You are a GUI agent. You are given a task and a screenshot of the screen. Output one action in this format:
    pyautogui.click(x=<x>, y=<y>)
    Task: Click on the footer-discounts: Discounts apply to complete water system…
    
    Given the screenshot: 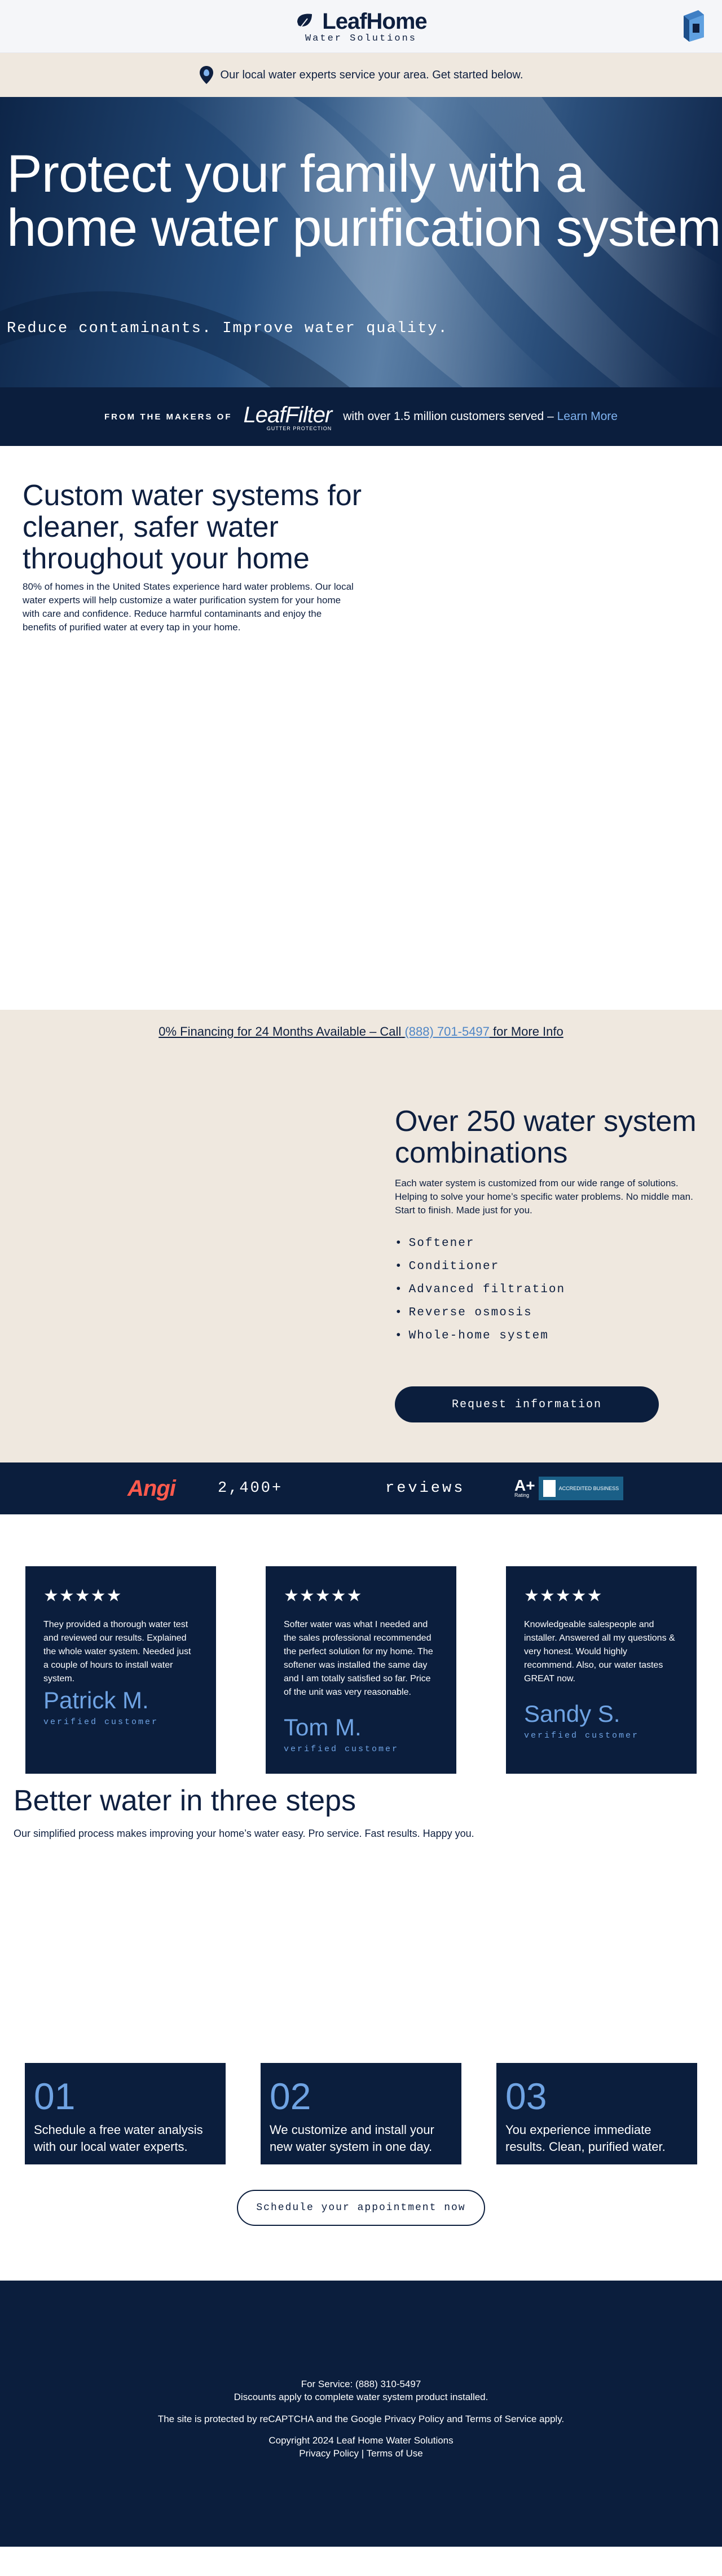 What is the action you would take?
    pyautogui.click(x=361, y=2397)
    